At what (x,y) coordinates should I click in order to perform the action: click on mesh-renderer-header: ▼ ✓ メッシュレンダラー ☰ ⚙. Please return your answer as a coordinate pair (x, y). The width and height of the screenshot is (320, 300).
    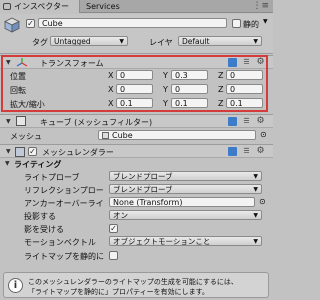
    Looking at the image, I should click on (136, 151).